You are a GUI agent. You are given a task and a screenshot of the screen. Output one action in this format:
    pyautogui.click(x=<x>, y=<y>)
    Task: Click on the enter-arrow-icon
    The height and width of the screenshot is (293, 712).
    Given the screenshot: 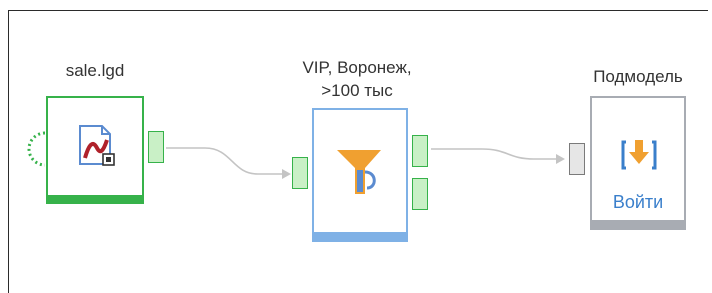 What is the action you would take?
    pyautogui.click(x=639, y=155)
    